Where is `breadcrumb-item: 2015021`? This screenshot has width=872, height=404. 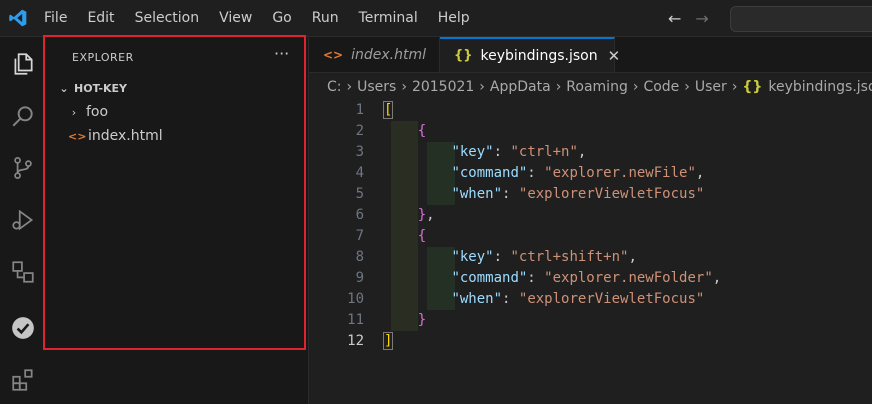
breadcrumb-item: 2015021 is located at coordinates (443, 87).